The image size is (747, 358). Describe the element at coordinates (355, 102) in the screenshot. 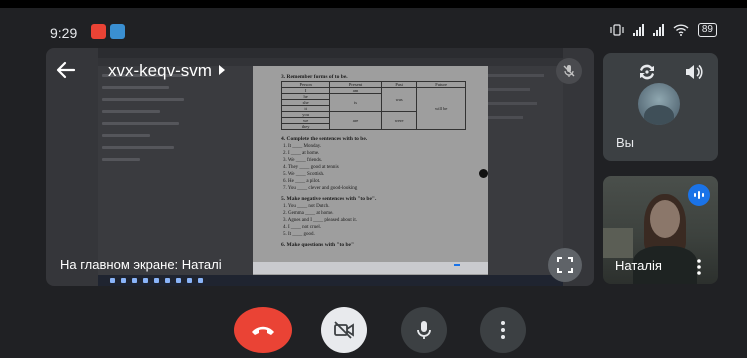

I see `table-cell: is` at that location.